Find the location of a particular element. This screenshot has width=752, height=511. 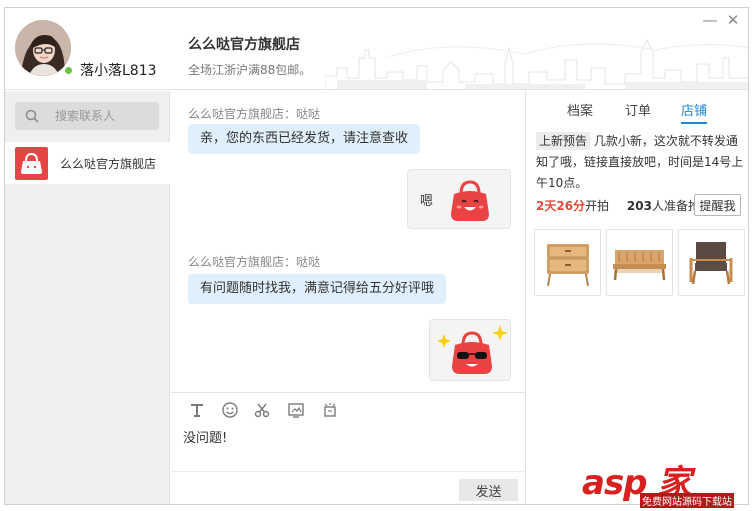

city-skyline-decoration is located at coordinates (536, 63).